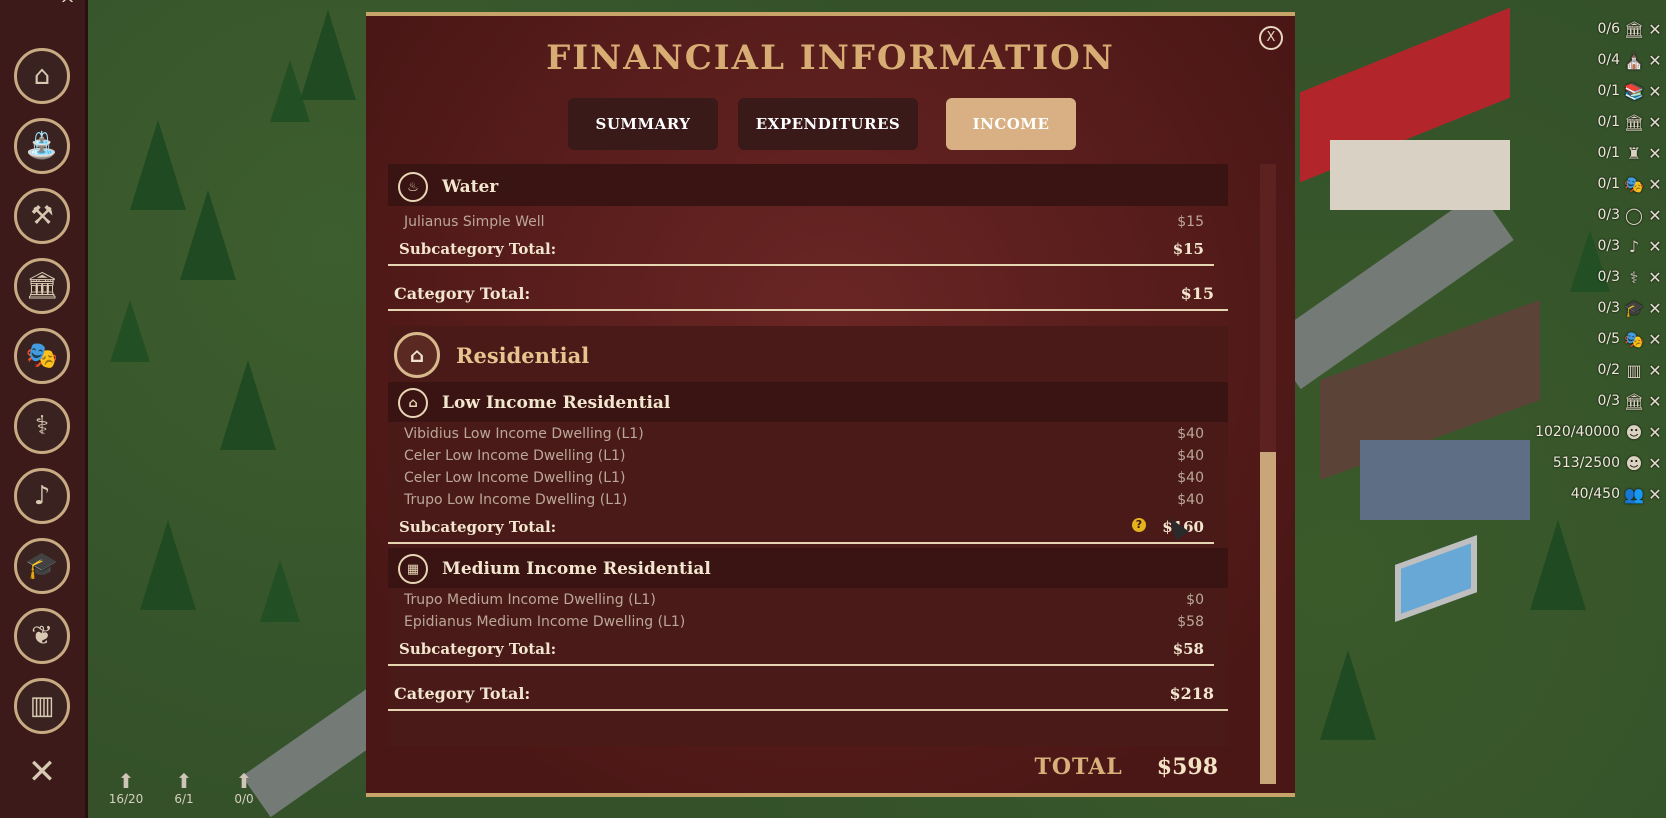 The height and width of the screenshot is (818, 1666). I want to click on religion-button: ❦, so click(42, 636).